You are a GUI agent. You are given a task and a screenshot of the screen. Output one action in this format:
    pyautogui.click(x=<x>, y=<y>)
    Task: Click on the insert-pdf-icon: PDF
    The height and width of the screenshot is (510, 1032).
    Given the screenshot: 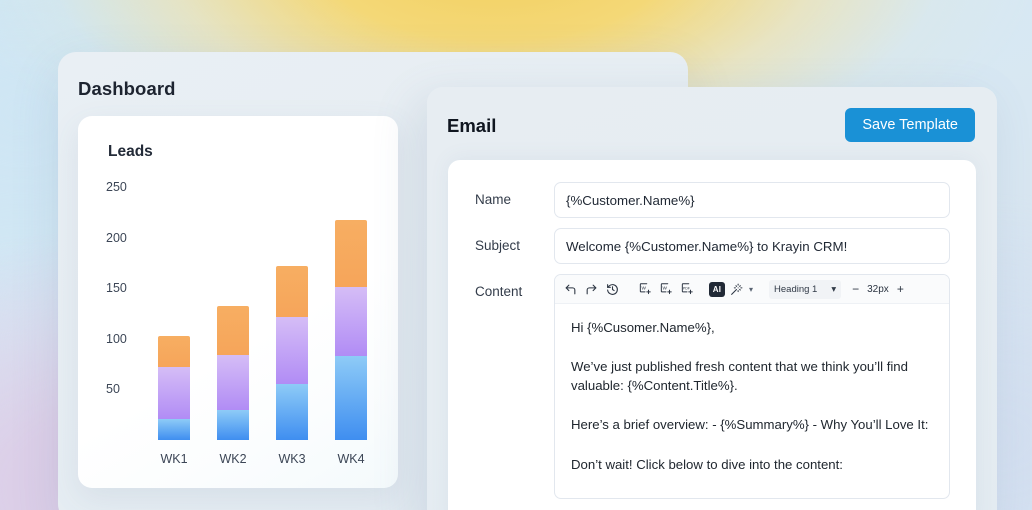 What is the action you would take?
    pyautogui.click(x=686, y=289)
    